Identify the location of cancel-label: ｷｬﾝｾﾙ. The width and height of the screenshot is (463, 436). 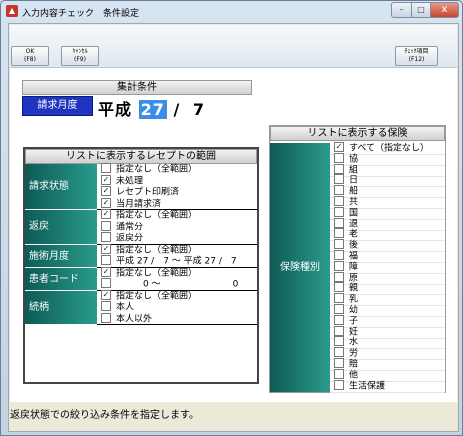
(80, 51).